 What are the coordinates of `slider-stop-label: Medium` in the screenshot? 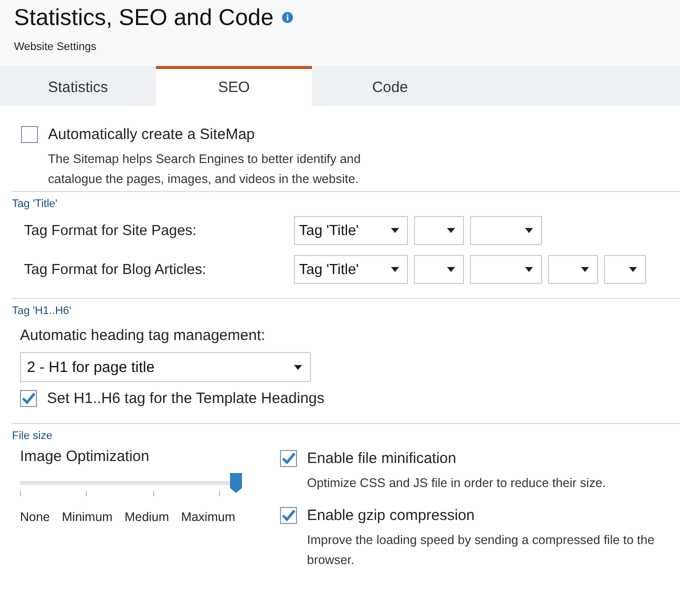 It's located at (147, 517).